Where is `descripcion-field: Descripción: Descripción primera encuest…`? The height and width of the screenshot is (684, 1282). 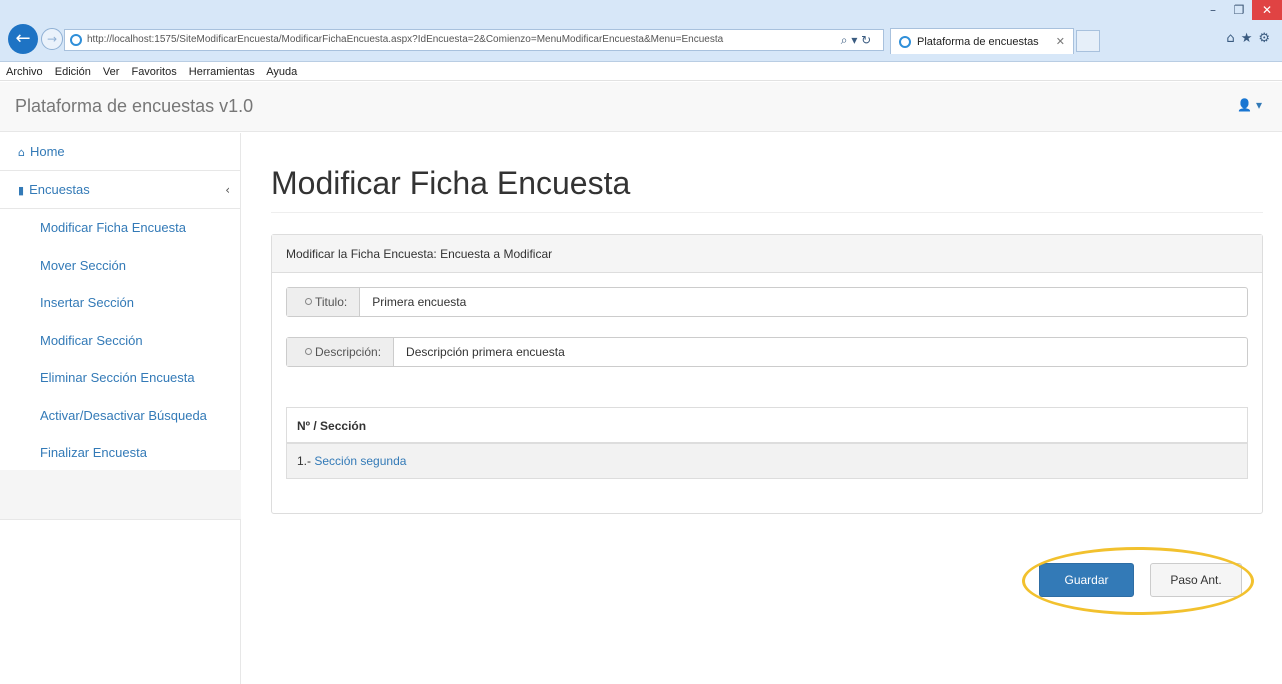
descripcion-field: Descripción: Descripción primera encuest… is located at coordinates (767, 352).